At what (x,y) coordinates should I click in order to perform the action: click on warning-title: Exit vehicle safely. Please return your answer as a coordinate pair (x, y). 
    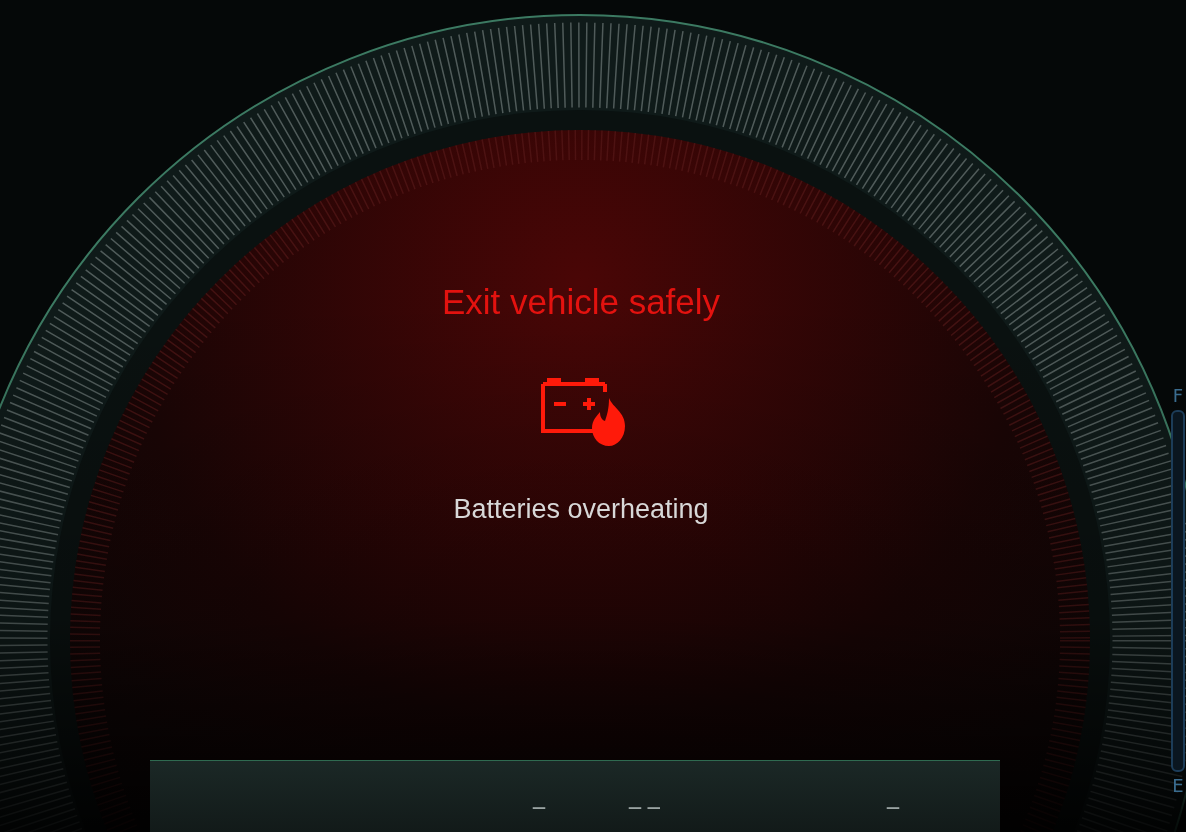
    Looking at the image, I should click on (581, 302).